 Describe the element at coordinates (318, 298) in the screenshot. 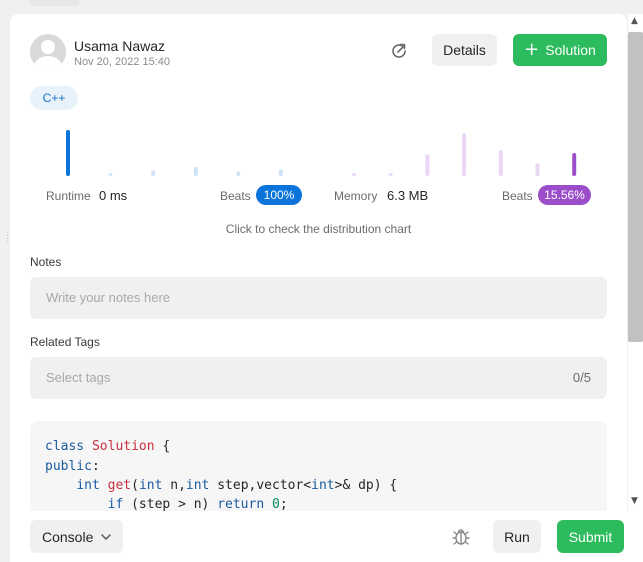

I see `notes-input: Write your notes here` at that location.